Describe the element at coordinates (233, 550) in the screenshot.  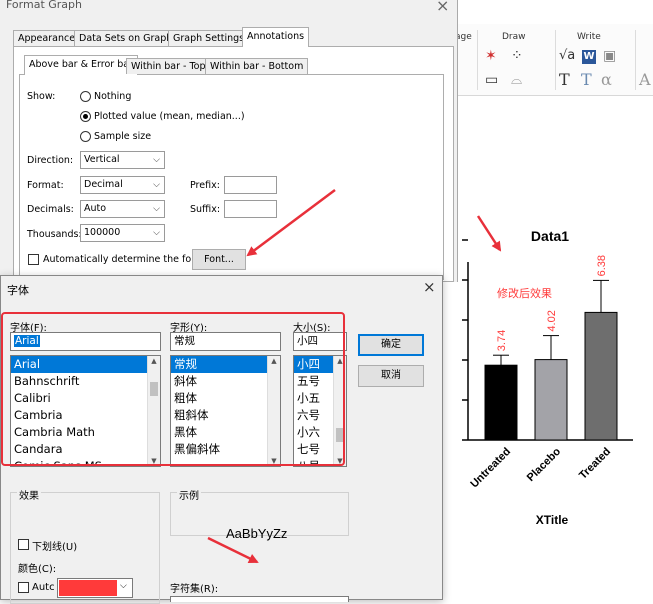
I see `arrow-to-color` at that location.